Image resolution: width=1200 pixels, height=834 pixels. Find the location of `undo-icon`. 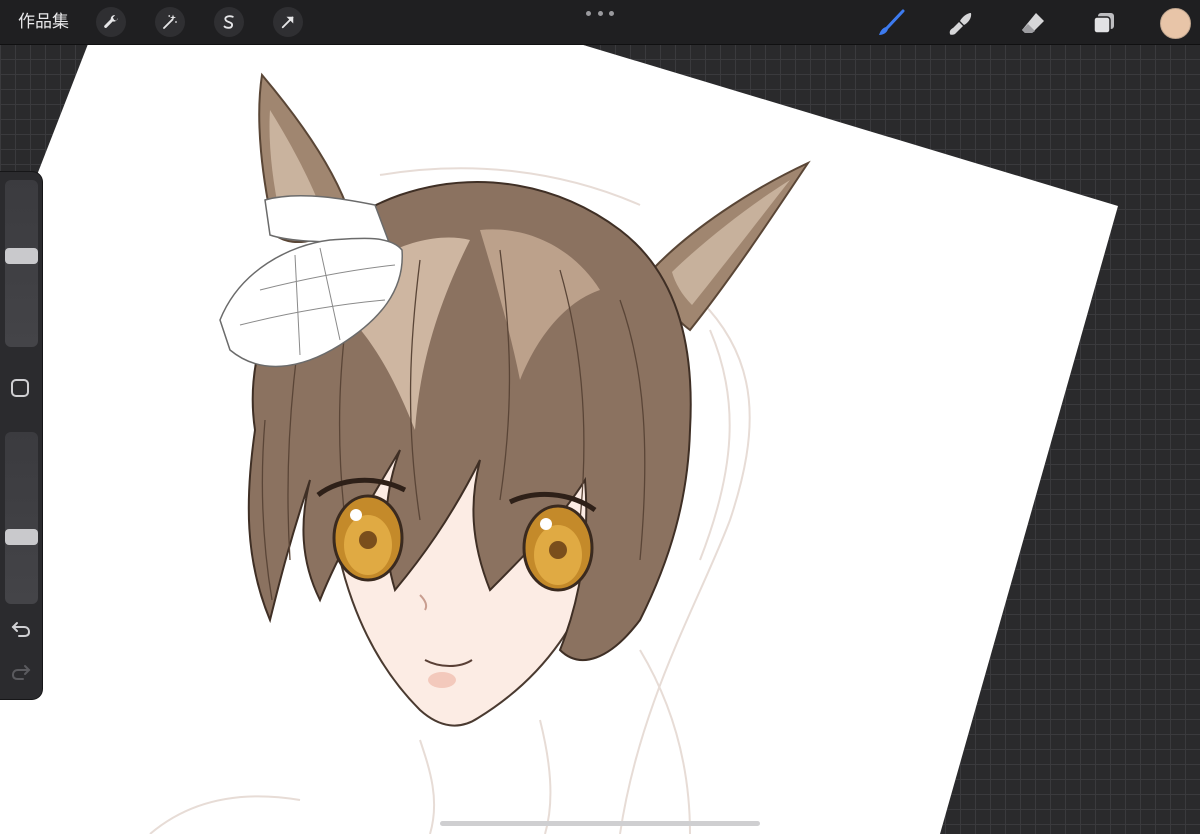

undo-icon is located at coordinates (21, 629).